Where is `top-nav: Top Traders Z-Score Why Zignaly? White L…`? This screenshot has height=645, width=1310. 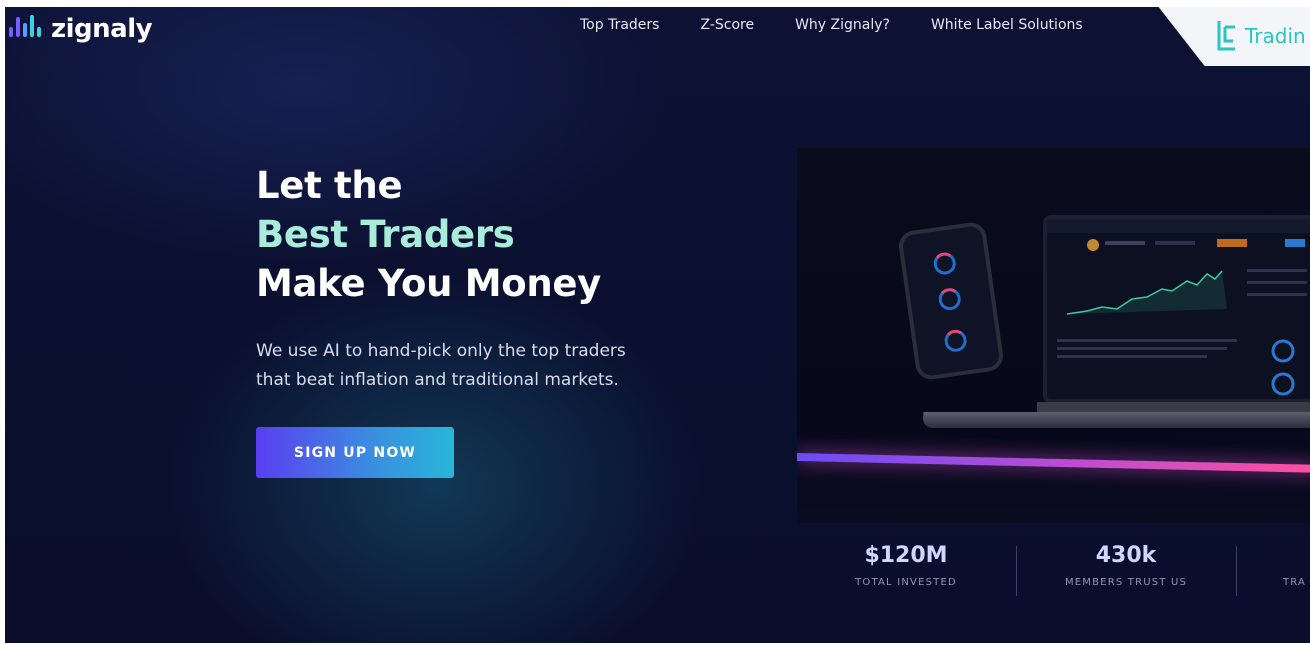
top-nav: Top Traders Z-Score Why Zignaly? White L… is located at coordinates (831, 25).